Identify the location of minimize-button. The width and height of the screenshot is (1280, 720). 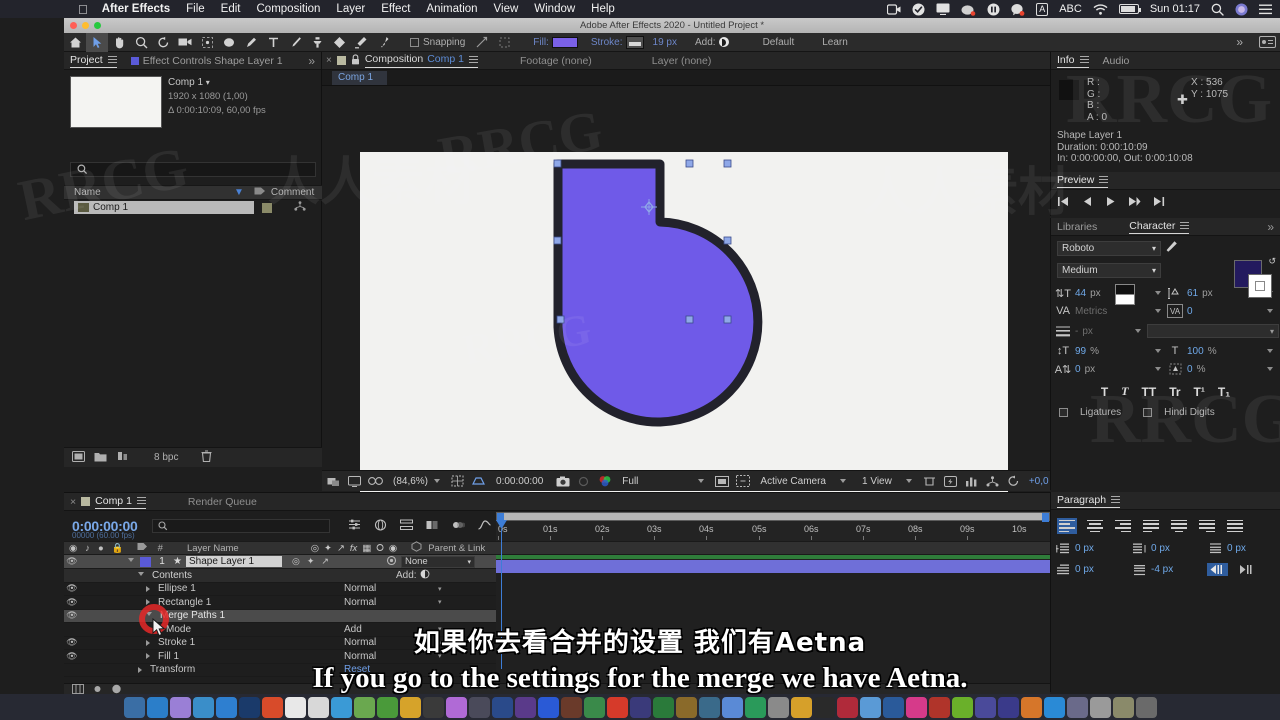
(85, 25).